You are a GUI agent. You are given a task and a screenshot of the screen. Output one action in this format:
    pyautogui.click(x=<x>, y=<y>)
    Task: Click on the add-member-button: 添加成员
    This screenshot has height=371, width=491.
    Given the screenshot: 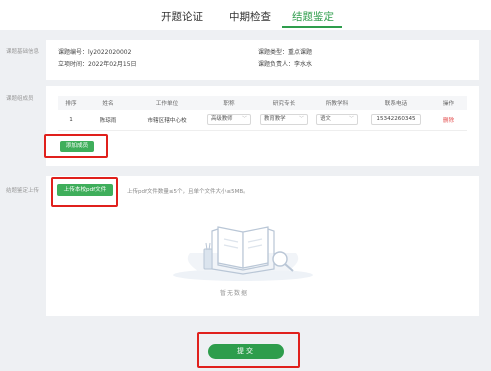 What is the action you would take?
    pyautogui.click(x=77, y=146)
    